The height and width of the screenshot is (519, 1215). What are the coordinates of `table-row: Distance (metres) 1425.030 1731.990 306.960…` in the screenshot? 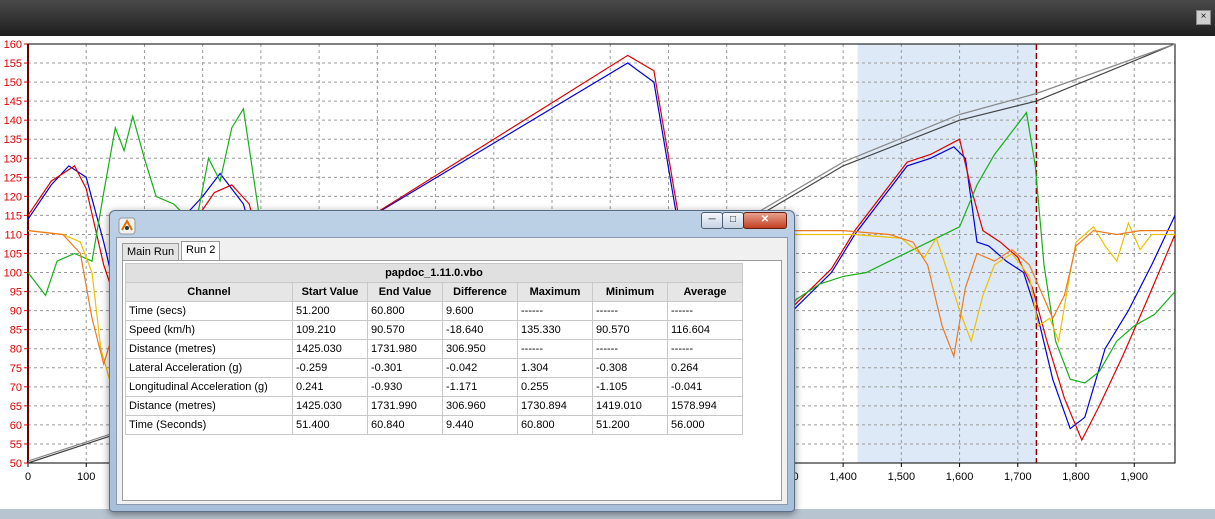 It's located at (434, 406).